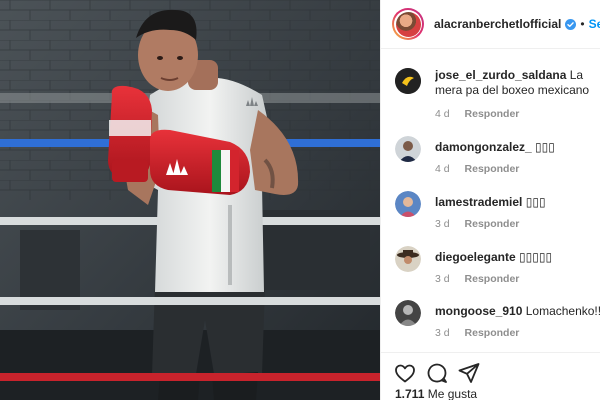 This screenshot has width=600, height=400. Describe the element at coordinates (475, 257) in the screenshot. I see `comment-username: diegoelegante` at that location.